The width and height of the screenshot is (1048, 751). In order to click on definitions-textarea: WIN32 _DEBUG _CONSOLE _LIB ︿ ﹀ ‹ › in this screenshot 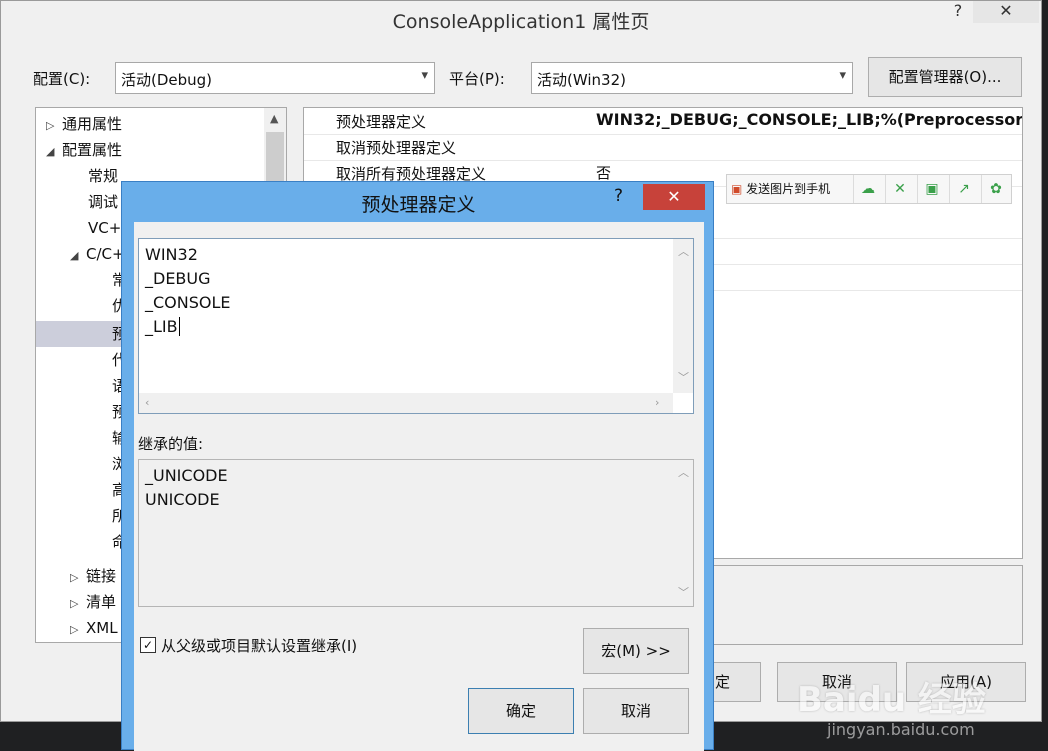, I will do `click(416, 326)`.